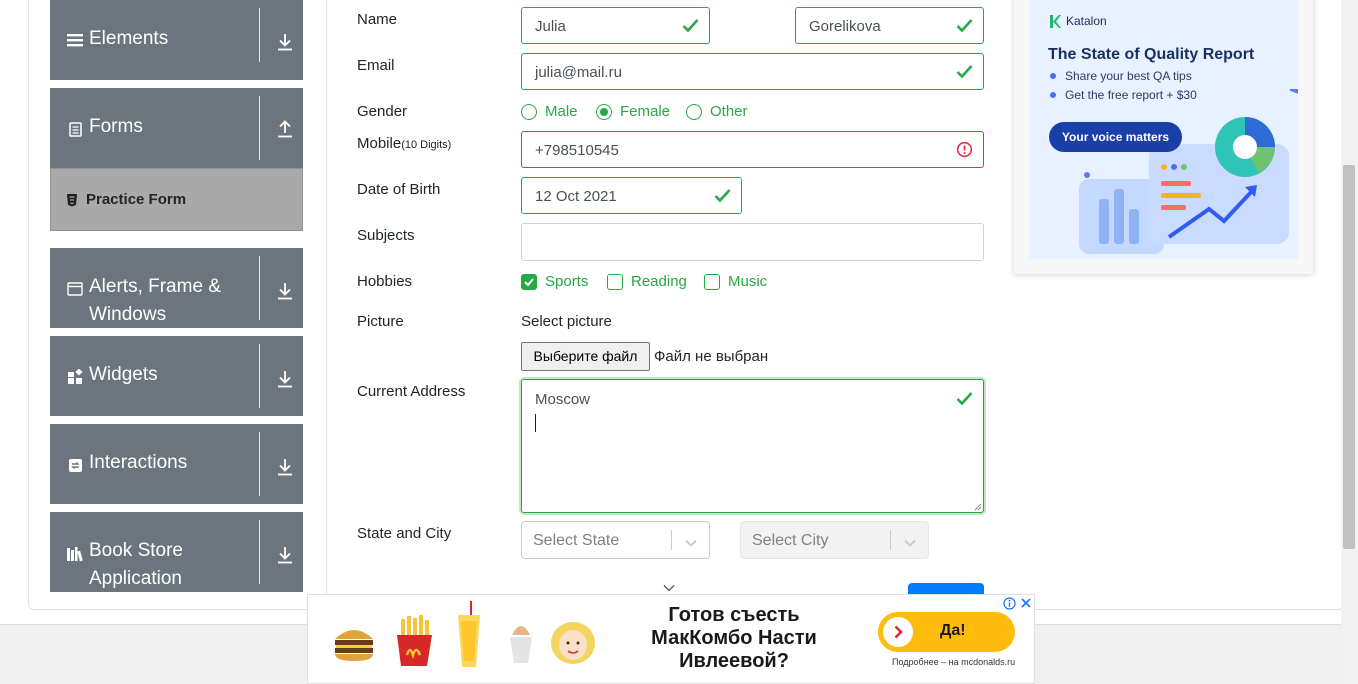  What do you see at coordinates (1026, 603) in the screenshot?
I see `ad-close-icon` at bounding box center [1026, 603].